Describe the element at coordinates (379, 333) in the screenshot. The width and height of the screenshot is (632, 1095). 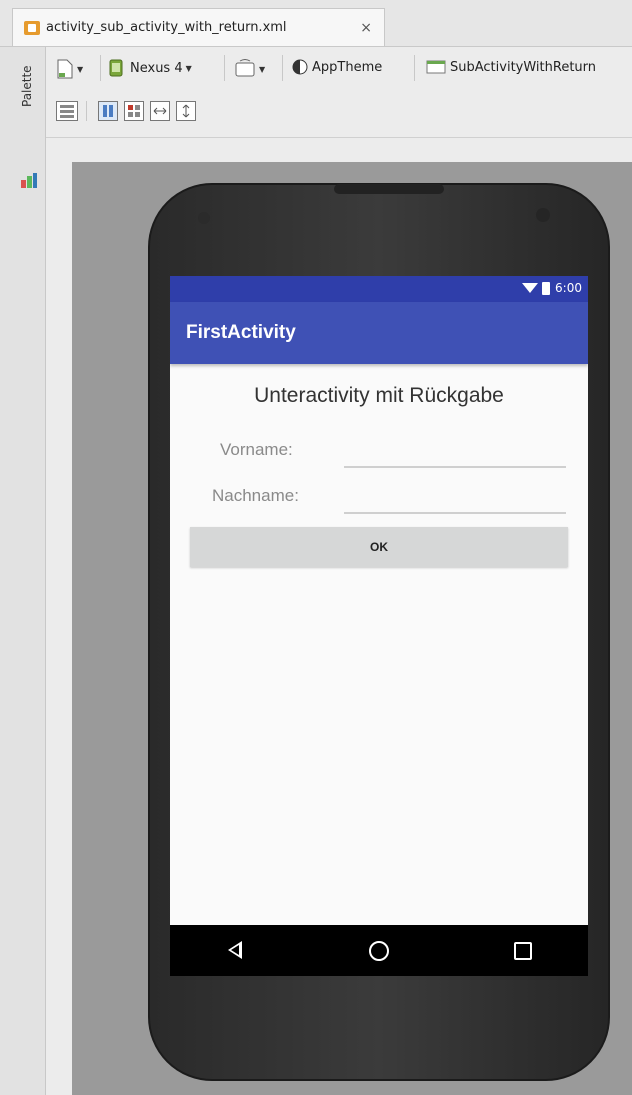
I see `app-bar: FirstActivity` at that location.